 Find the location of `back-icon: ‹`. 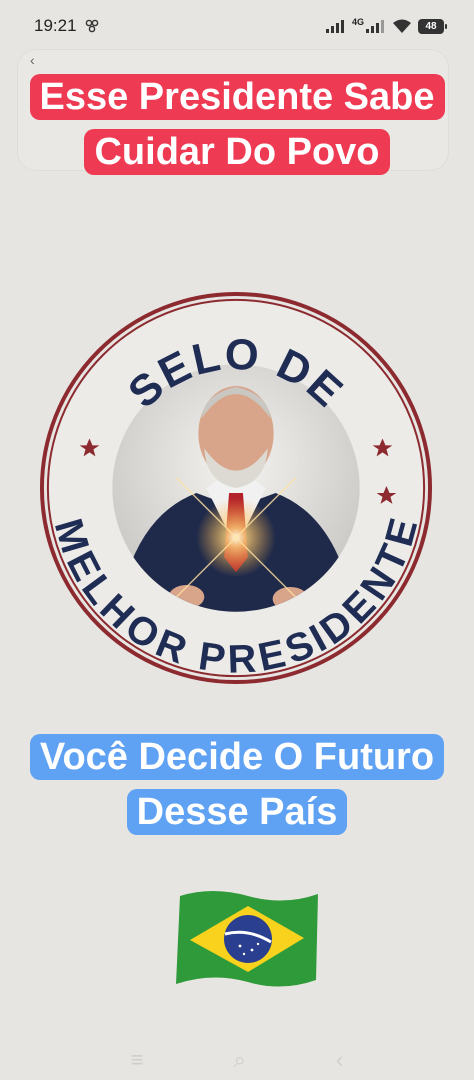

back-icon: ‹ is located at coordinates (32, 60).